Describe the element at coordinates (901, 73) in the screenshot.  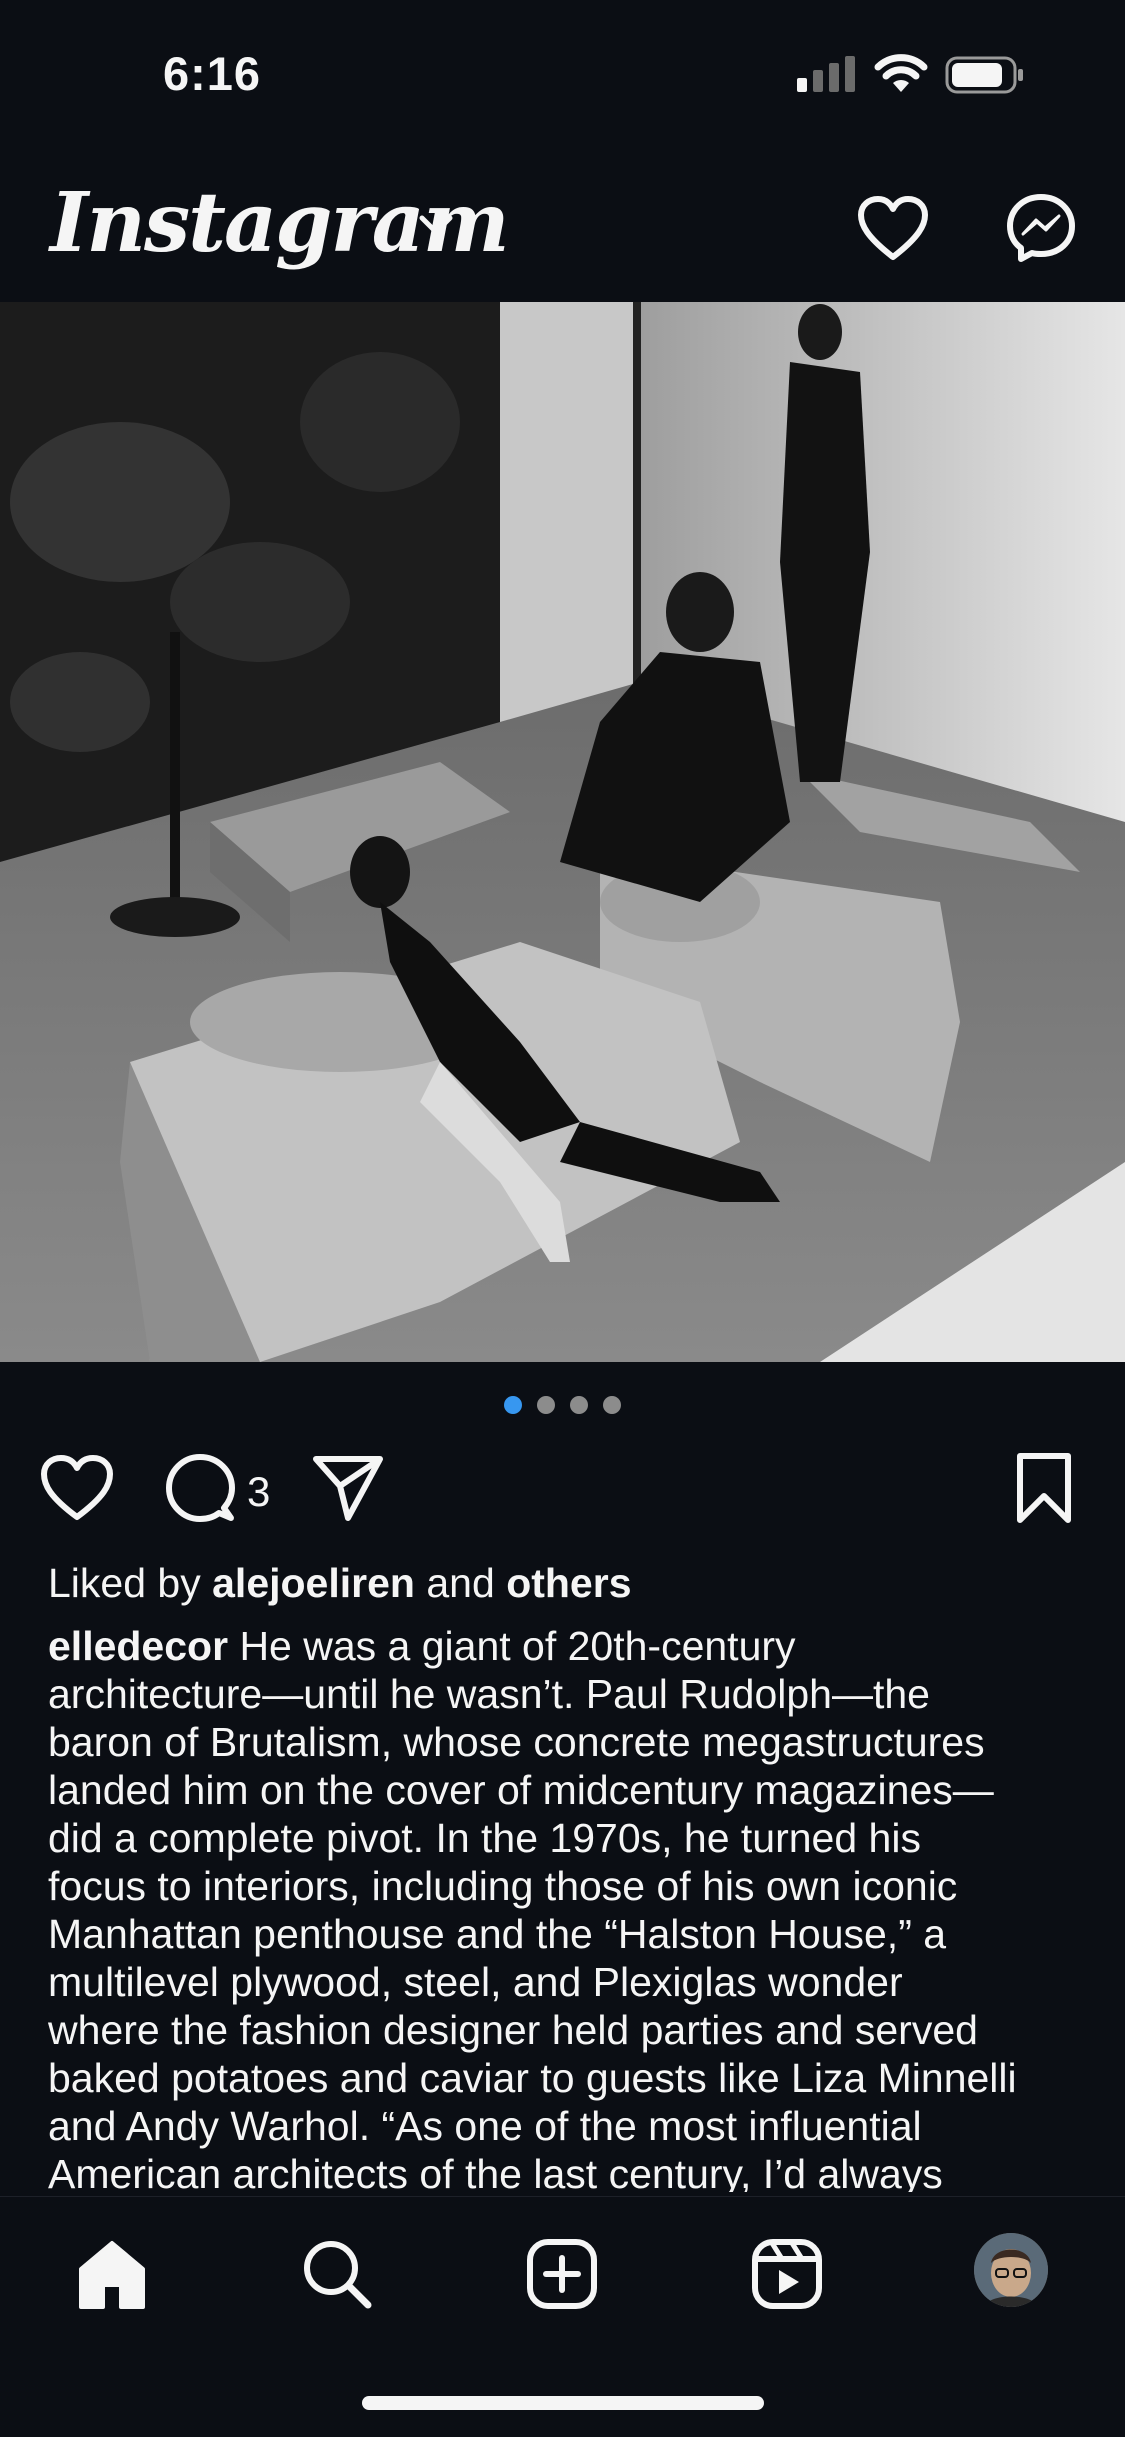
I see `wifi-icon` at that location.